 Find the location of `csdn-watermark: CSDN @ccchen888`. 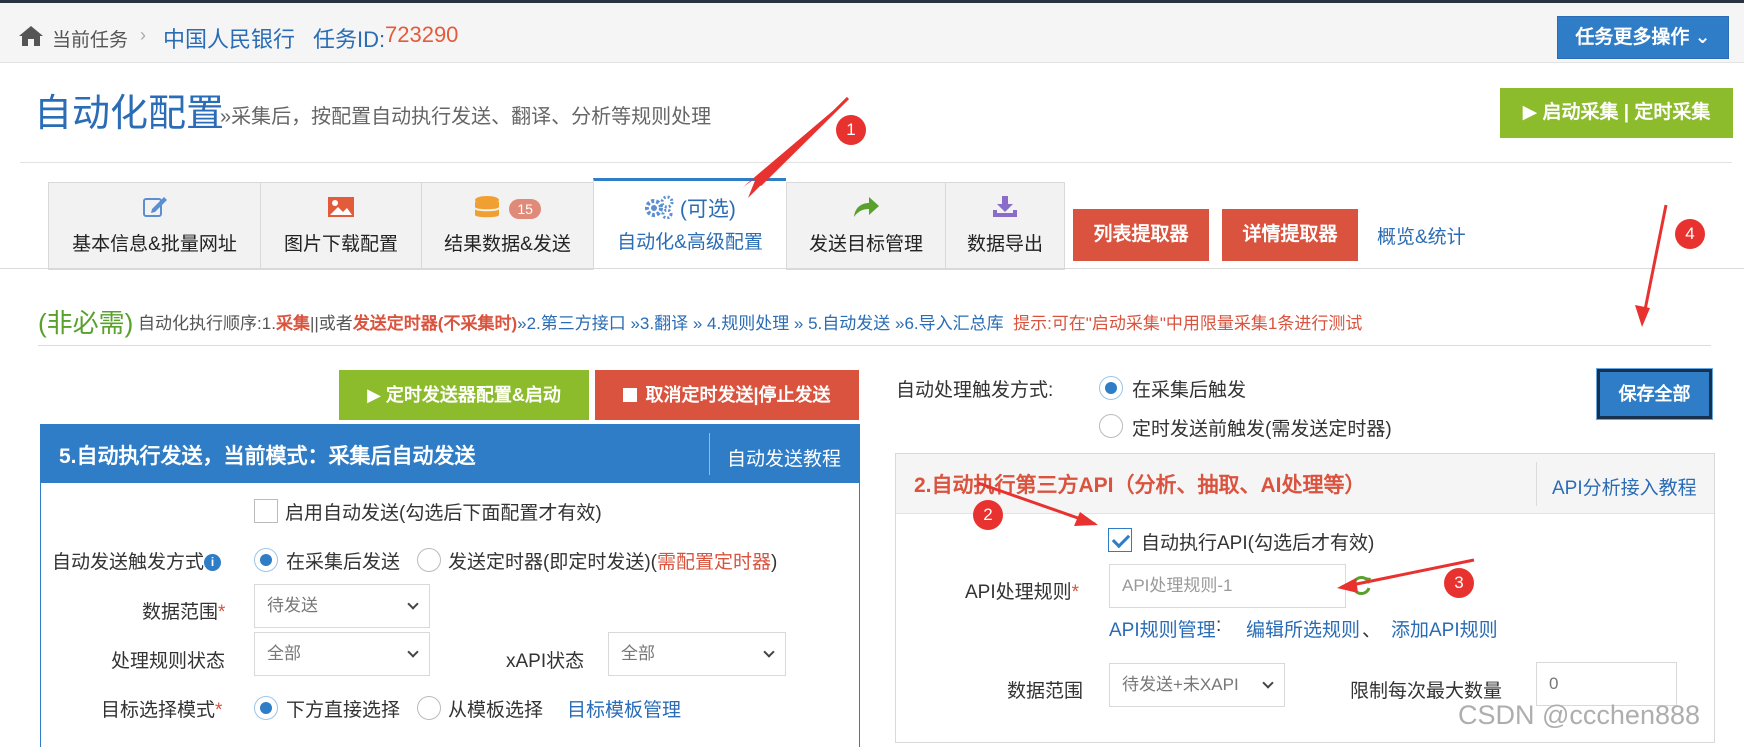

csdn-watermark: CSDN @ccchen888 is located at coordinates (1579, 715).